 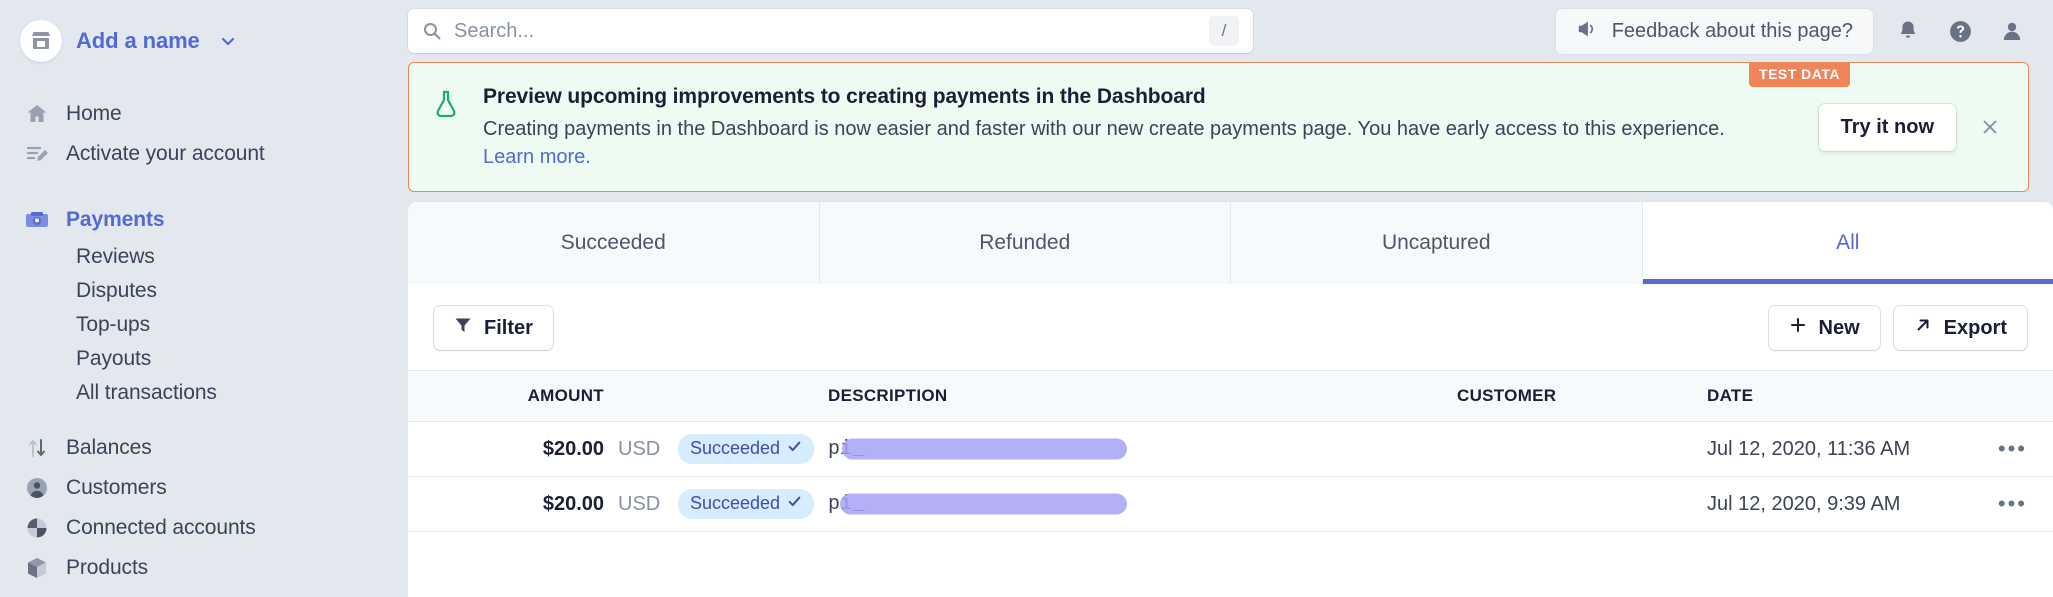 What do you see at coordinates (1025, 243) in the screenshot?
I see `tab-refunded: Refunded` at bounding box center [1025, 243].